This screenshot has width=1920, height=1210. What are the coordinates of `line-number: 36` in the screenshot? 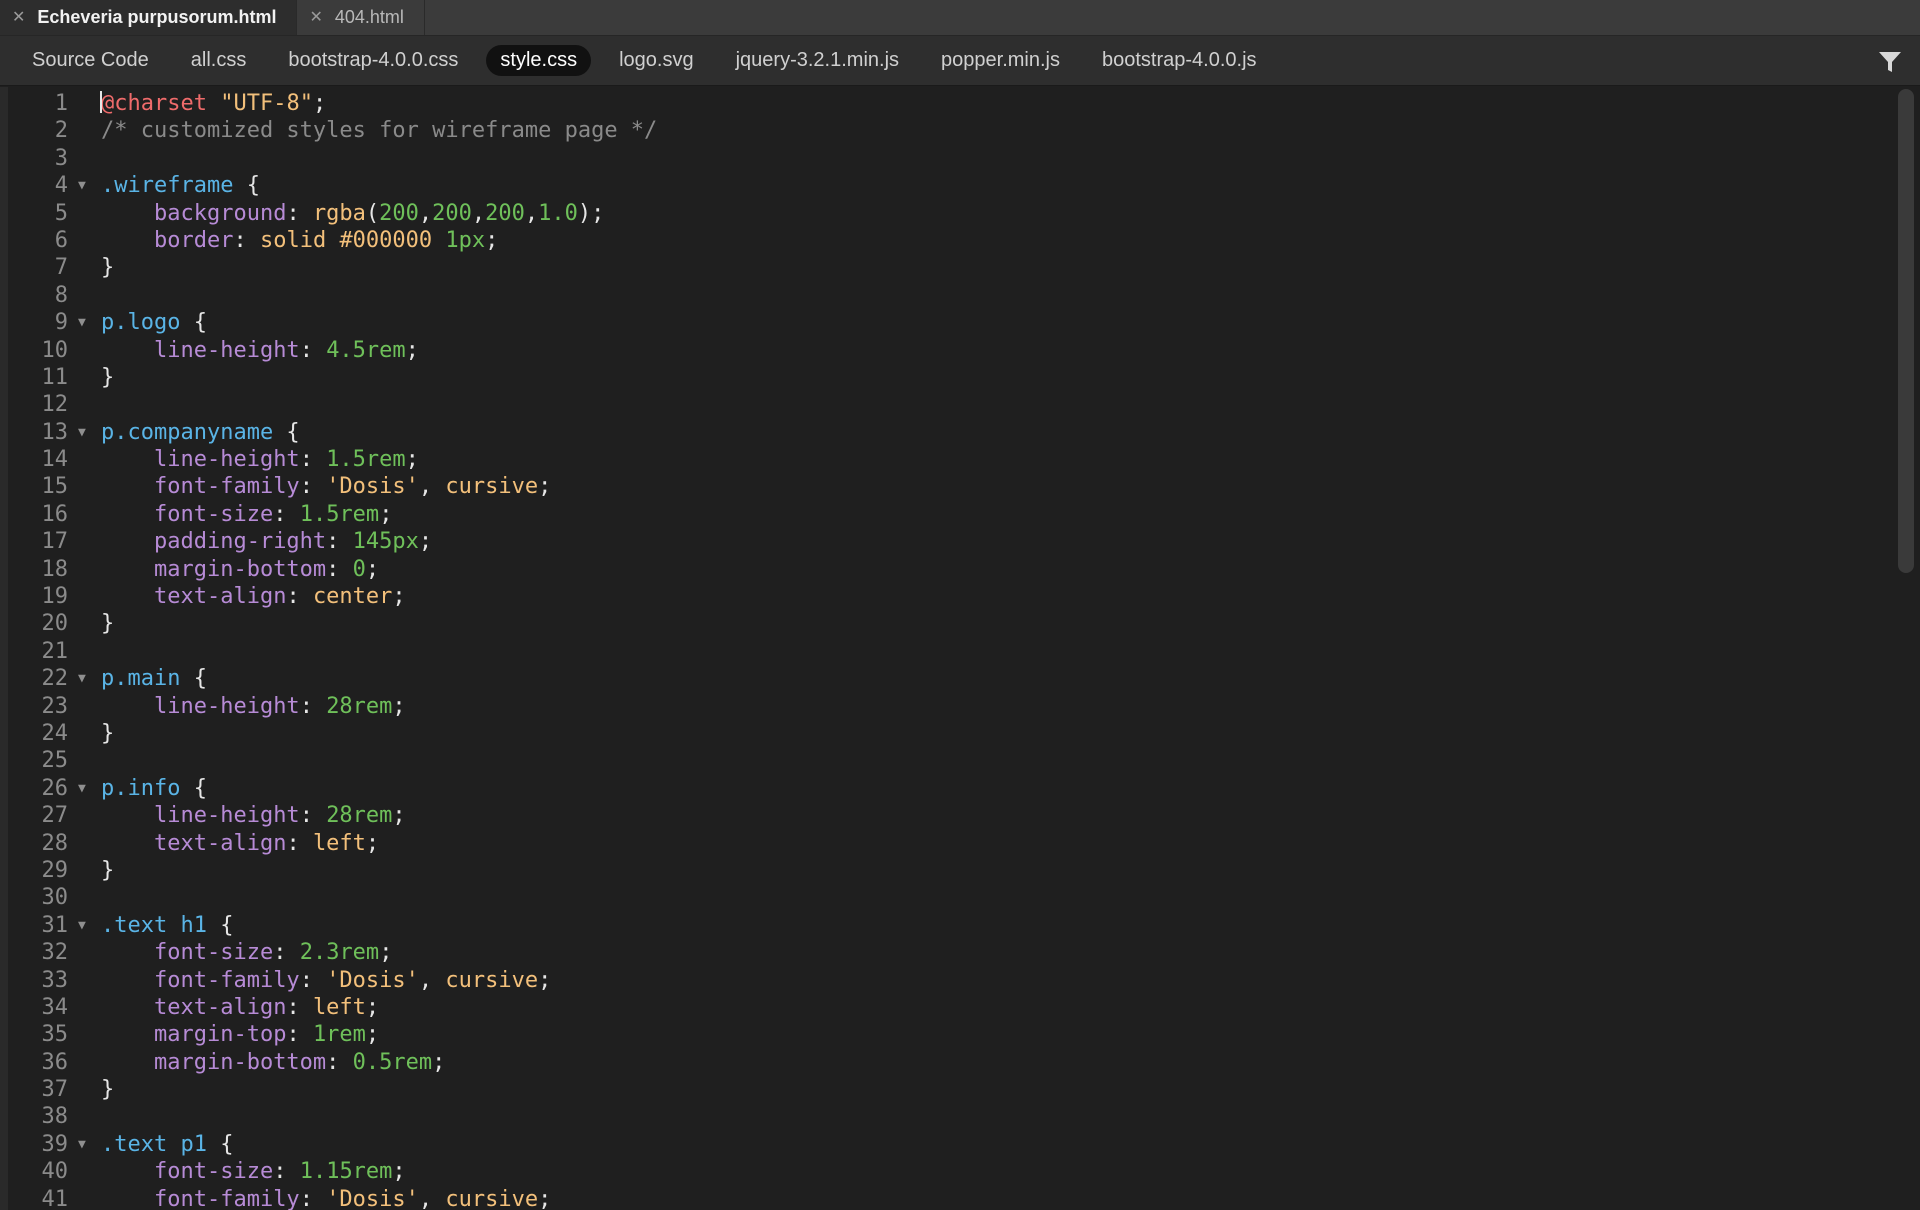 It's located at (55, 1062).